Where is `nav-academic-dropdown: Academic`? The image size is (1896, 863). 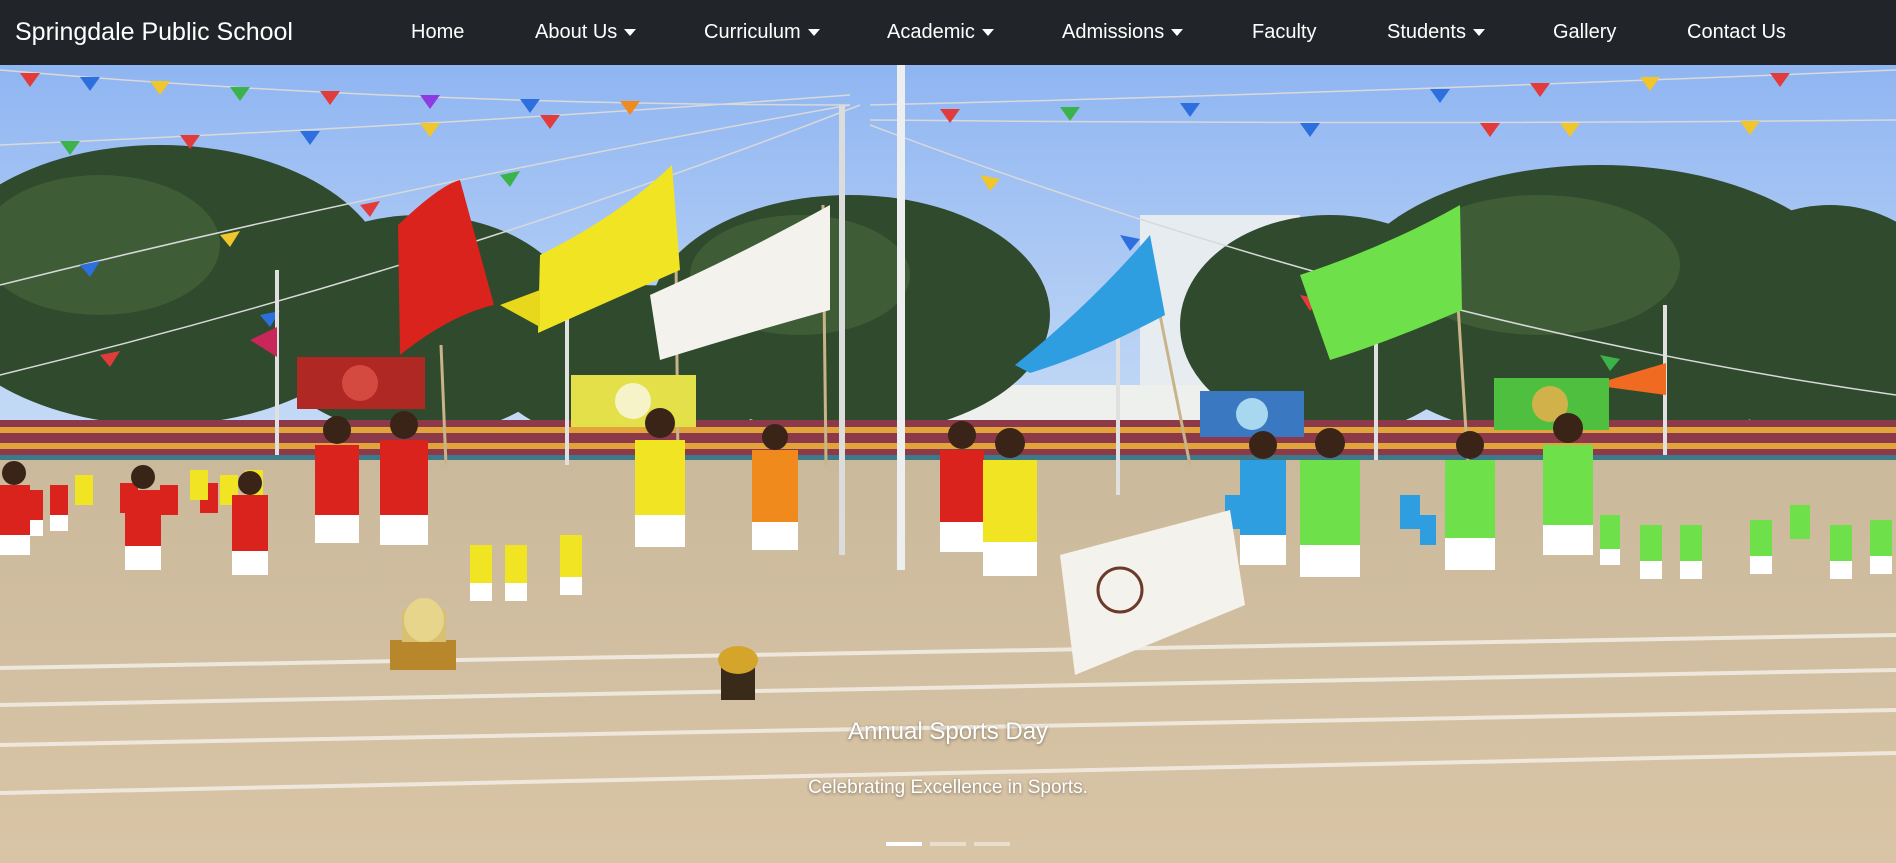 nav-academic-dropdown: Academic is located at coordinates (940, 32).